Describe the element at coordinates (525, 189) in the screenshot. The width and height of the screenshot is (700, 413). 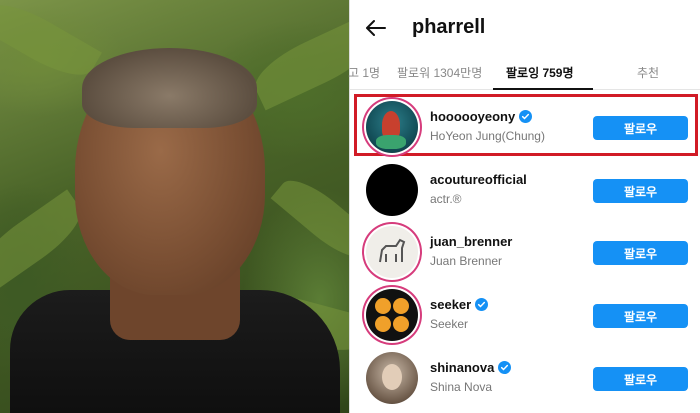
I see `list-item: acoutureofficial actr.® 팔로우` at that location.